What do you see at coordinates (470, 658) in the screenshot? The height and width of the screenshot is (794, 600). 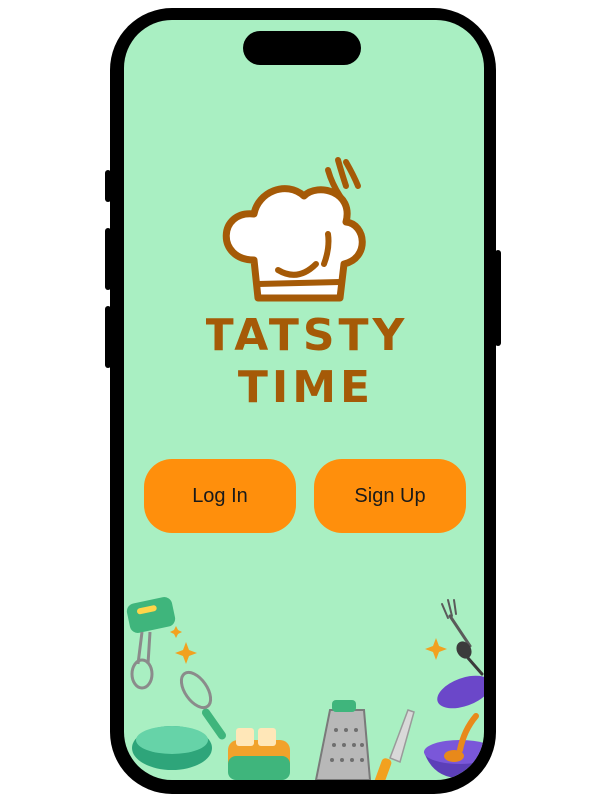 I see `spoon-icon` at bounding box center [470, 658].